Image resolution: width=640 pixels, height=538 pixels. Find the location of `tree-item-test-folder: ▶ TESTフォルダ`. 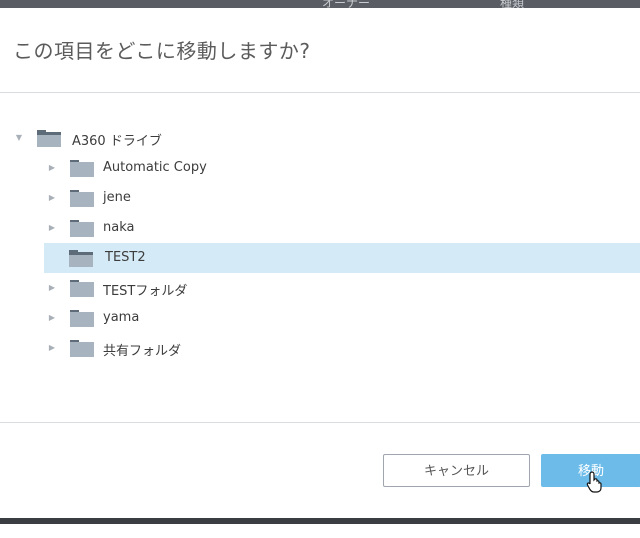

tree-item-test-folder: ▶ TESTフォルダ is located at coordinates (320, 288).